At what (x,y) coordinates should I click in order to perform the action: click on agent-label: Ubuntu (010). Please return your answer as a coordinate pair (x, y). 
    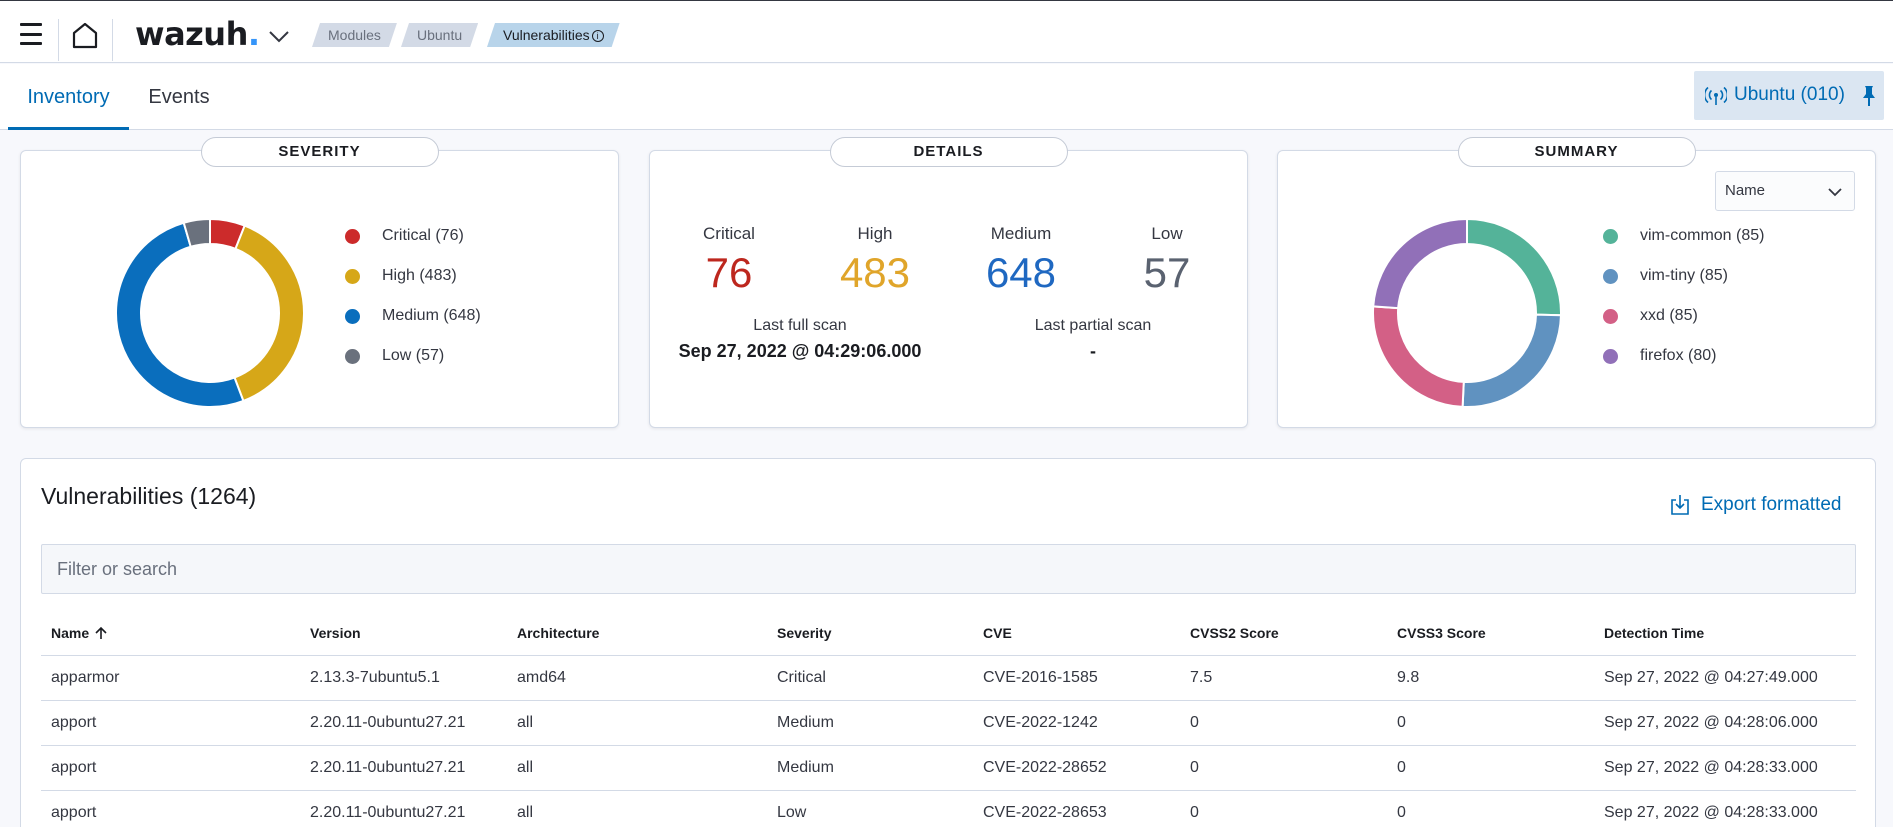
    Looking at the image, I should click on (1789, 94).